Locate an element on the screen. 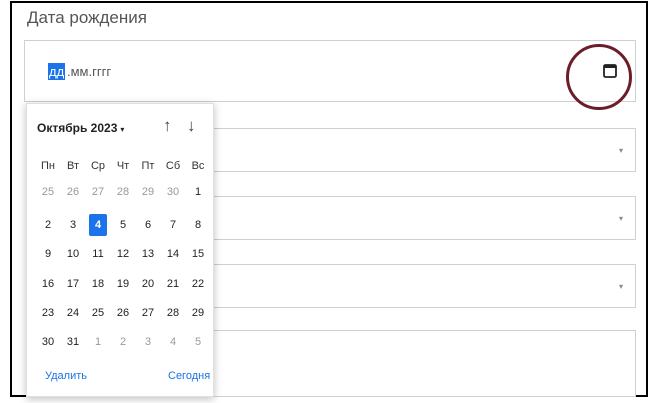  day-cell: 13 is located at coordinates (148, 254).